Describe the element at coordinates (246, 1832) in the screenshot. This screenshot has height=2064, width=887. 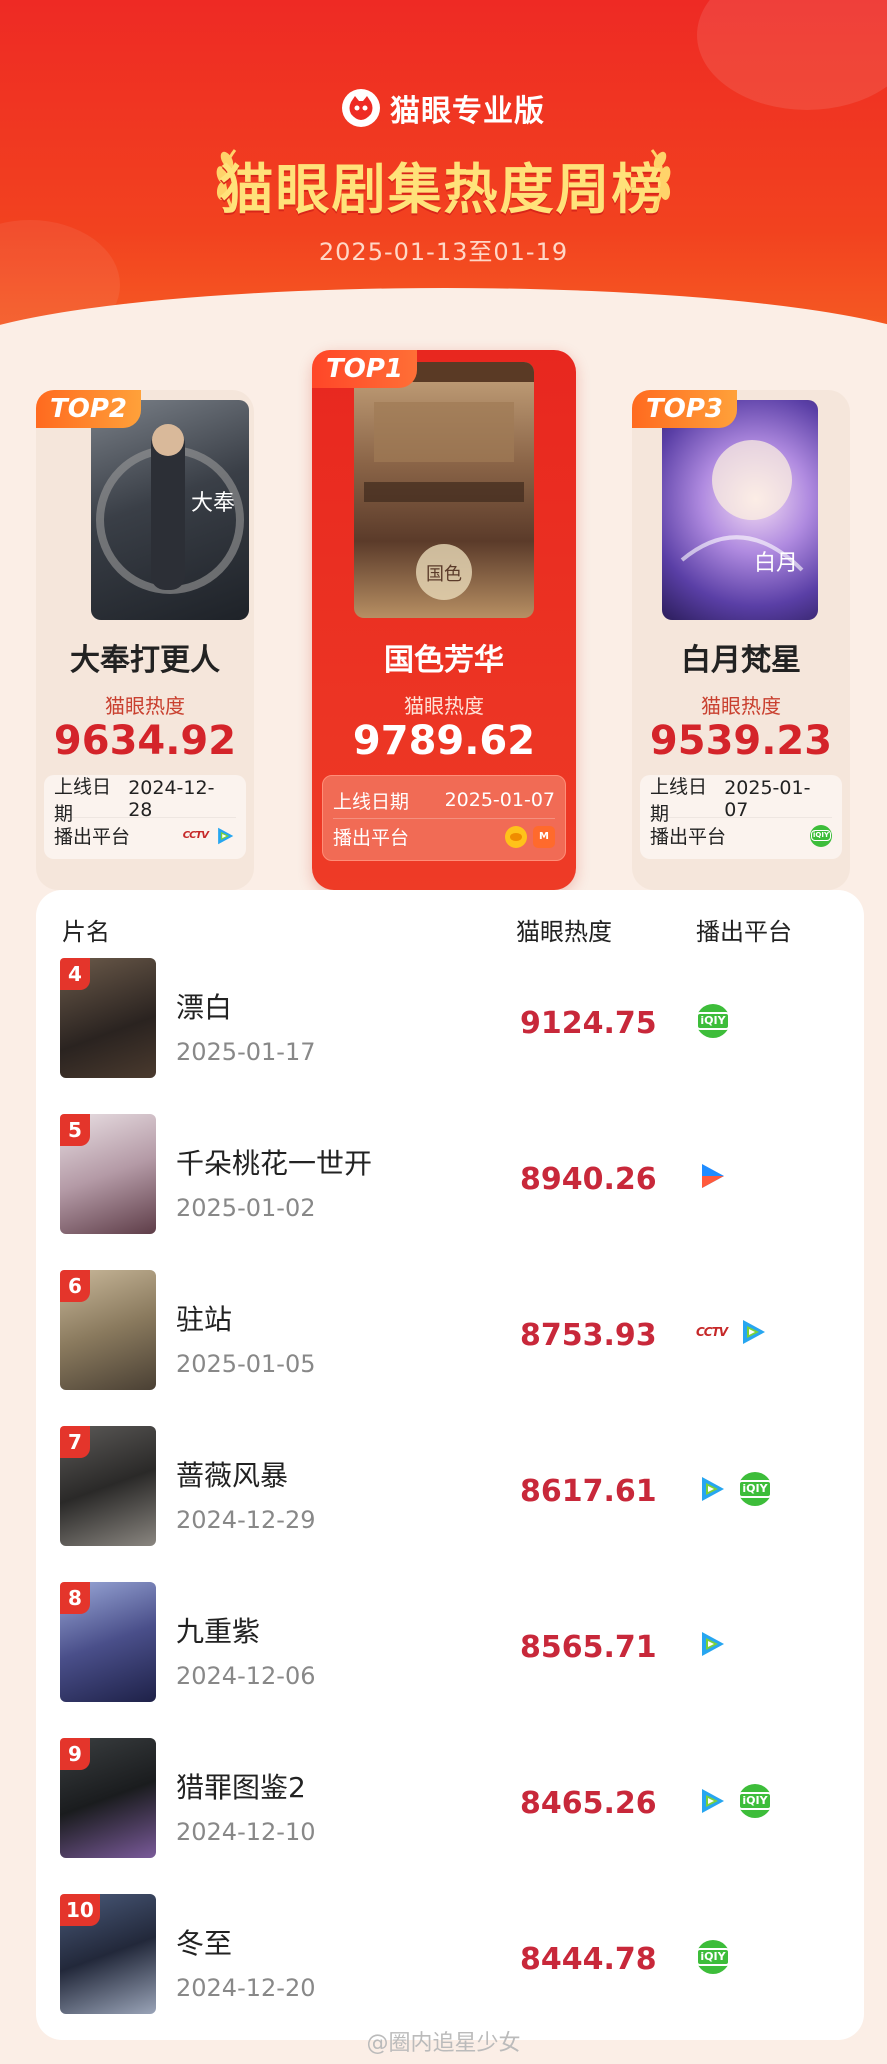
I see `release-date: 2024-12-10` at that location.